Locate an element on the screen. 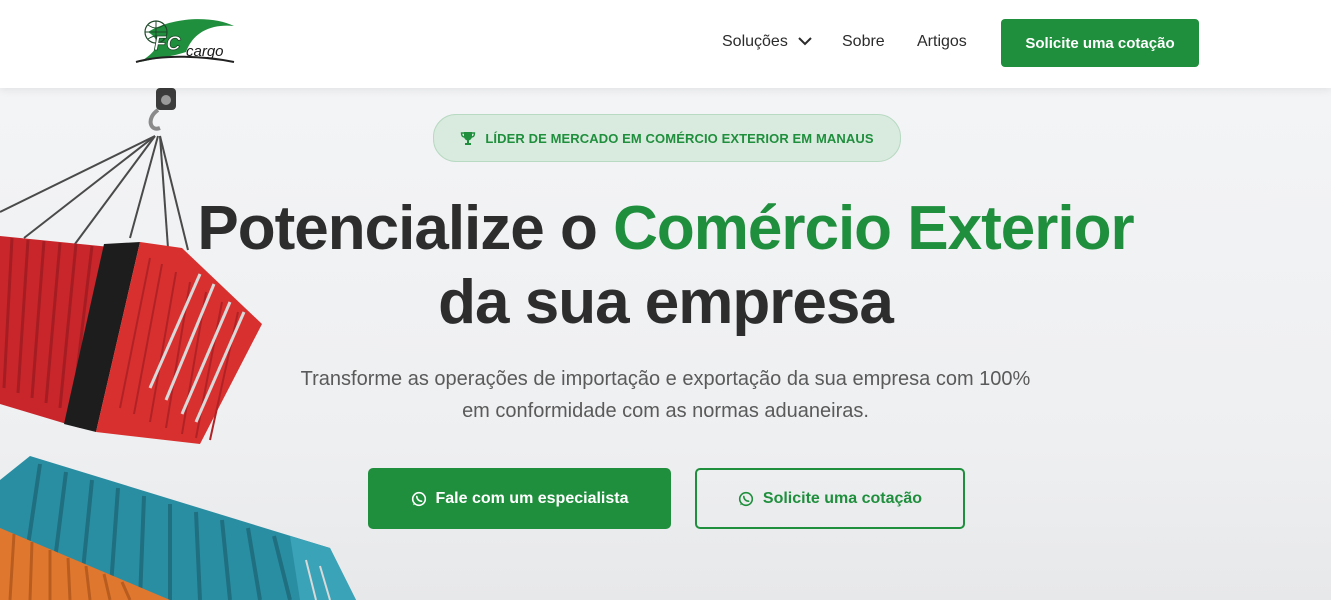  svg-text: cargo is located at coordinates (205, 51).